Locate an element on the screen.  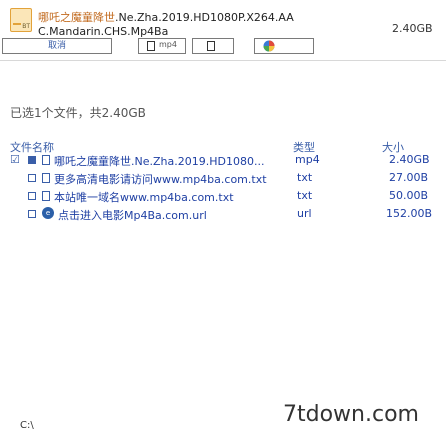
filter-ext-label: mp4 is located at coordinates (168, 44).